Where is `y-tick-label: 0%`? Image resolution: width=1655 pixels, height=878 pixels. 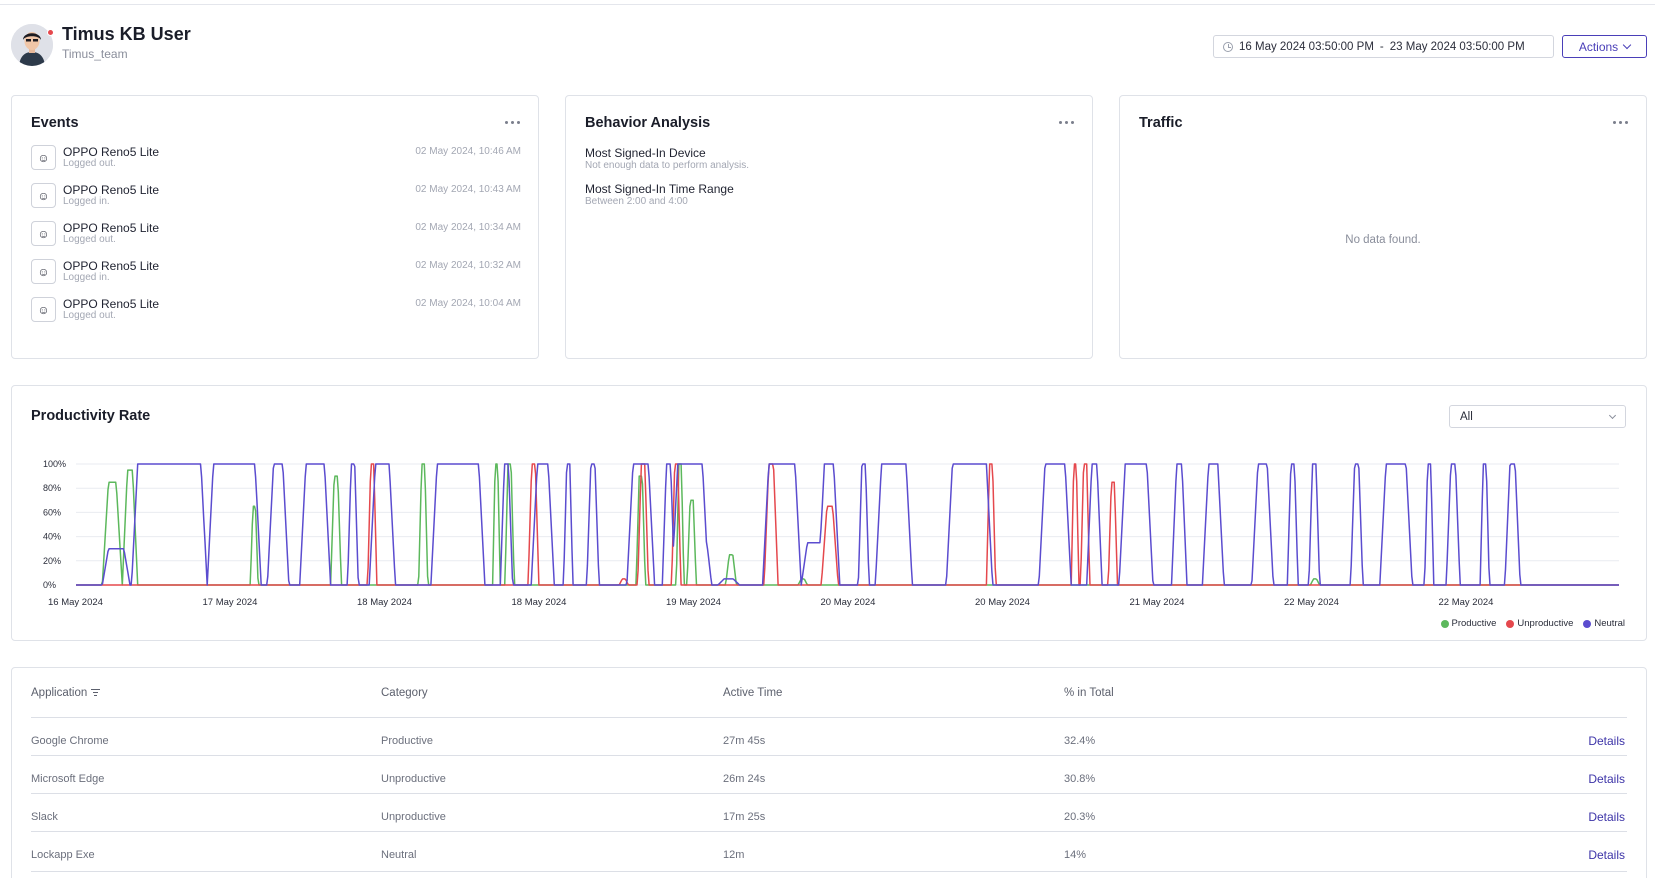
y-tick-label: 0% is located at coordinates (49, 585).